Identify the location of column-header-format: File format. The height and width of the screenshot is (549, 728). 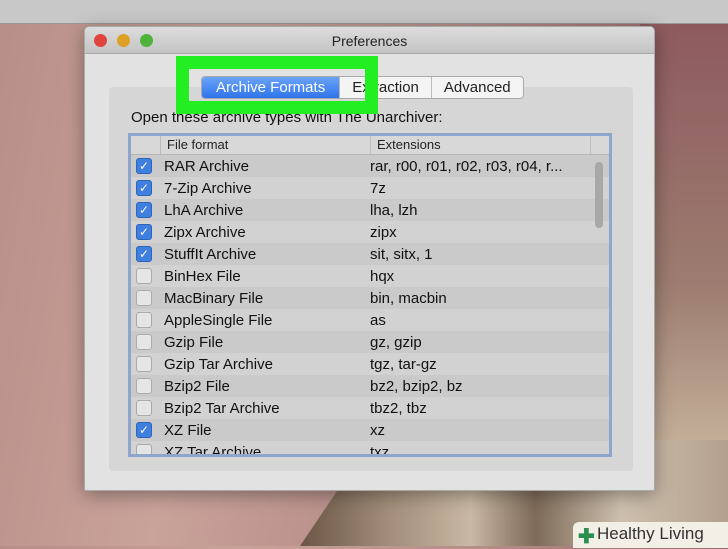
(266, 145).